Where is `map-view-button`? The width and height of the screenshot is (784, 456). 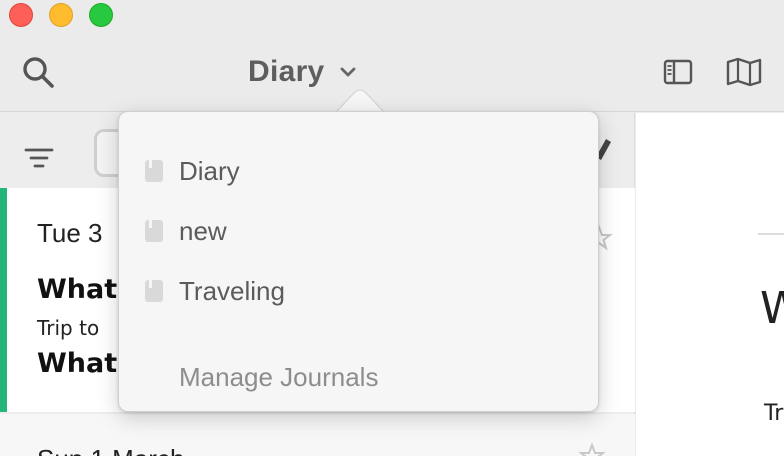
map-view-button is located at coordinates (744, 72).